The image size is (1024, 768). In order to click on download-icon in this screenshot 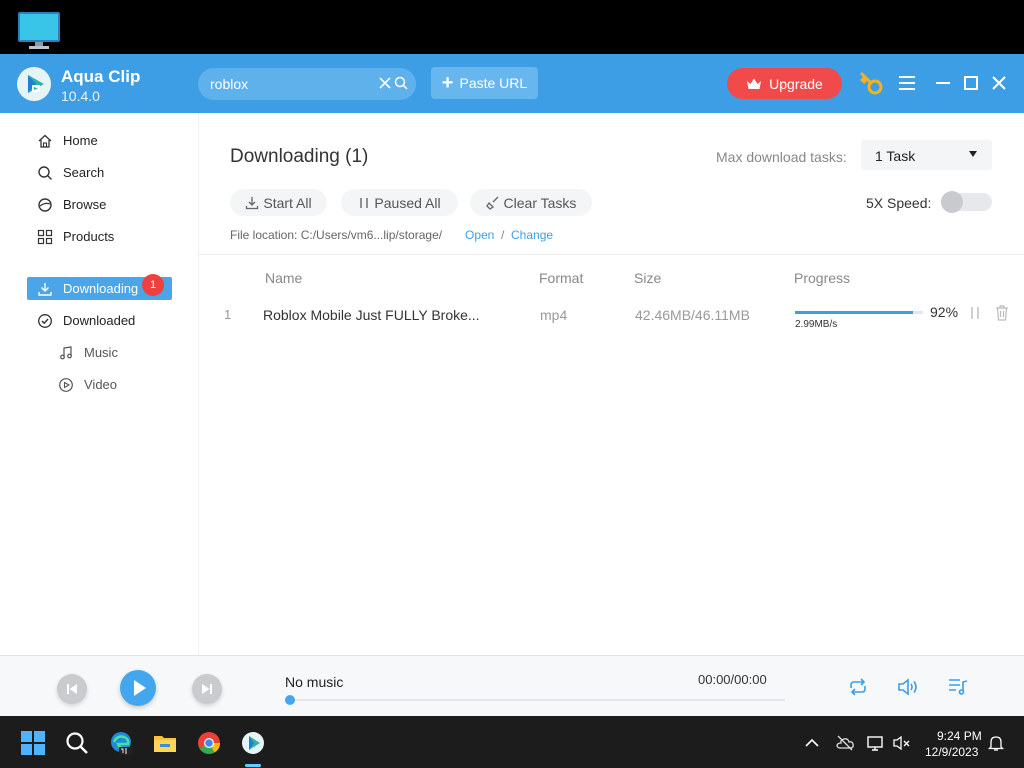, I will do `click(45, 289)`.